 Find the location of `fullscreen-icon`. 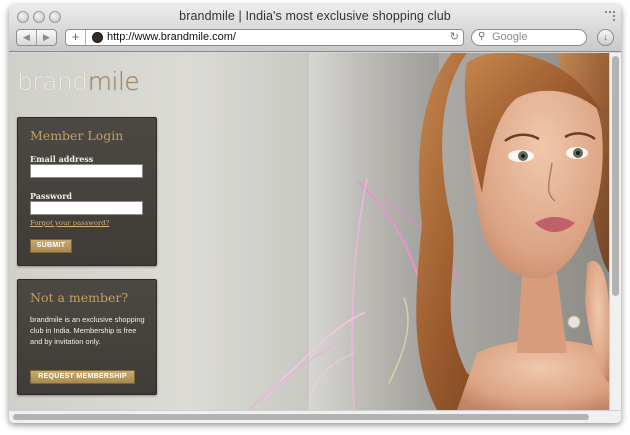

fullscreen-icon is located at coordinates (610, 16).